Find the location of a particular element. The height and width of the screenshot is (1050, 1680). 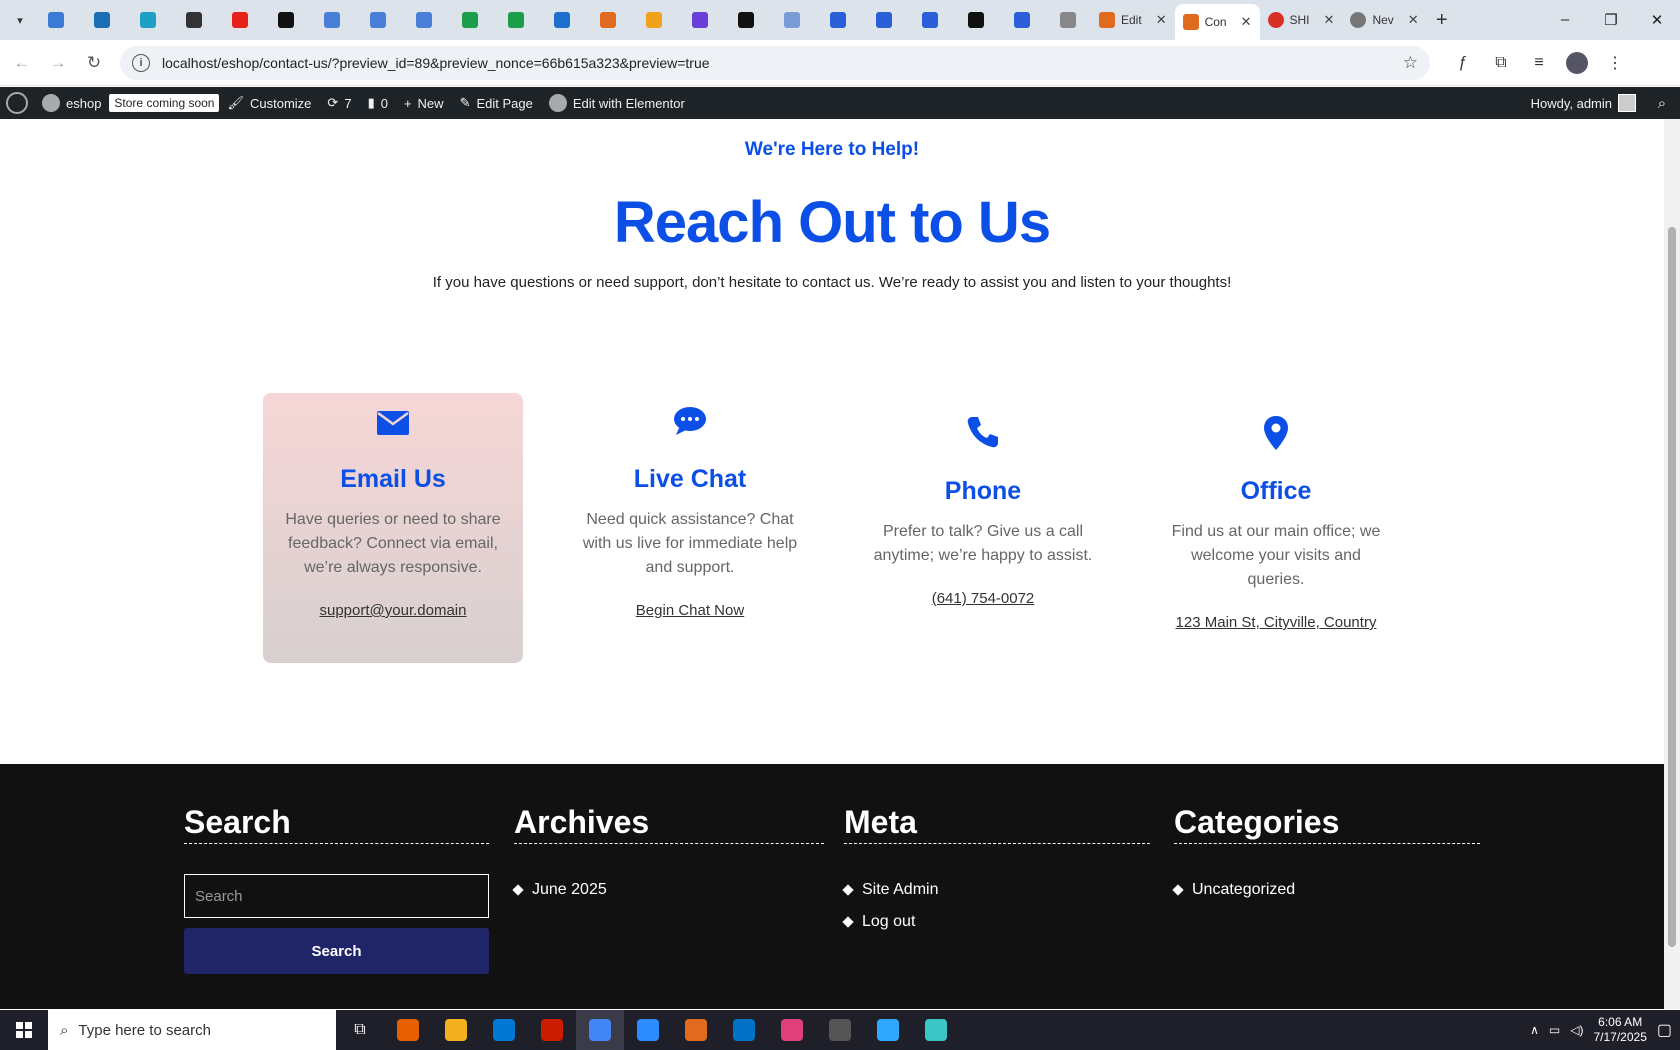

edit-elementor-link: Edit with Elementor is located at coordinates (617, 103).